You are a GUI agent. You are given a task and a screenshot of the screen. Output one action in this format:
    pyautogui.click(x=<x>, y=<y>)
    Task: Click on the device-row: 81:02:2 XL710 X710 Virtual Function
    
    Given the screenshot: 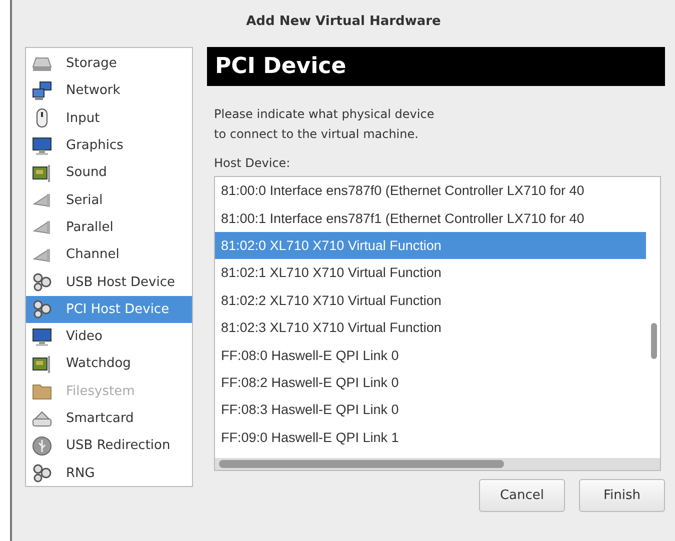 What is the action you would take?
    pyautogui.click(x=430, y=300)
    